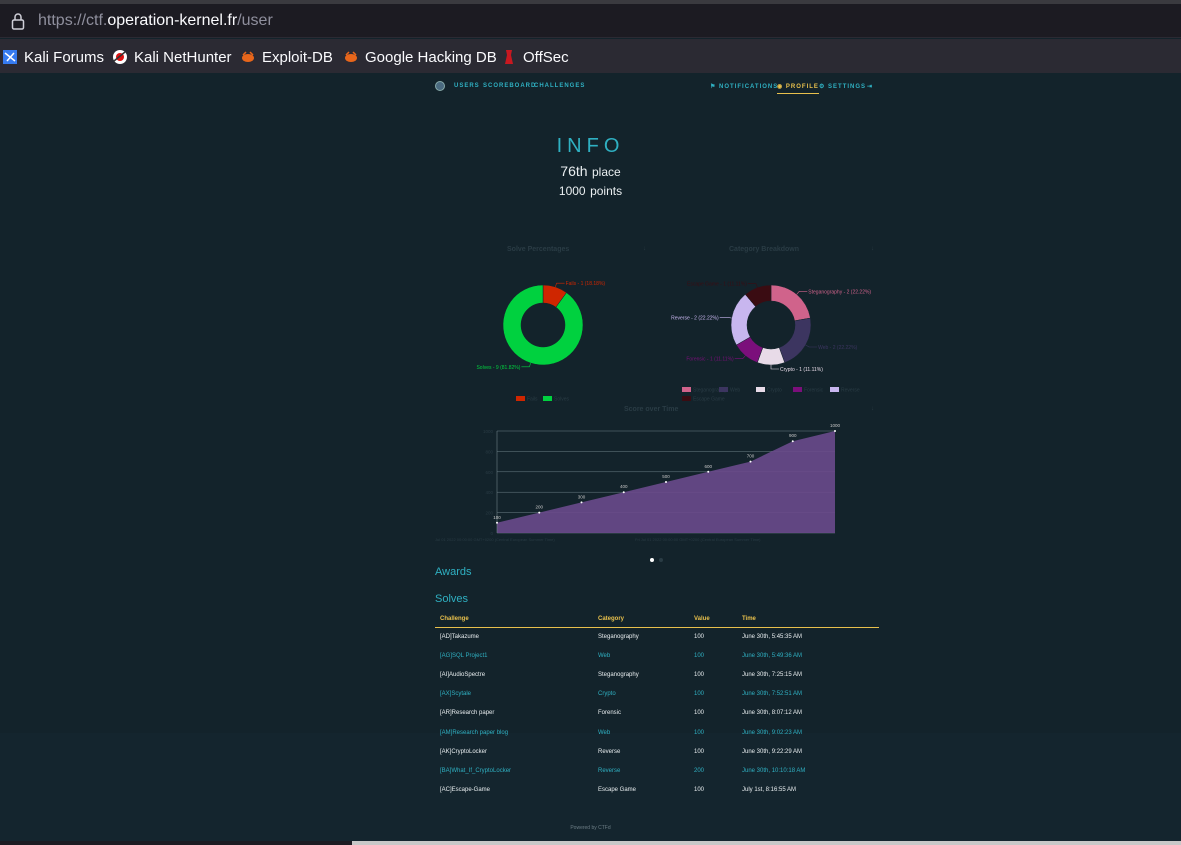 This screenshot has height=845, width=1181. Describe the element at coordinates (744, 86) in the screenshot. I see `nav-notifications: ⚑ NOTIFICATIONS` at that location.